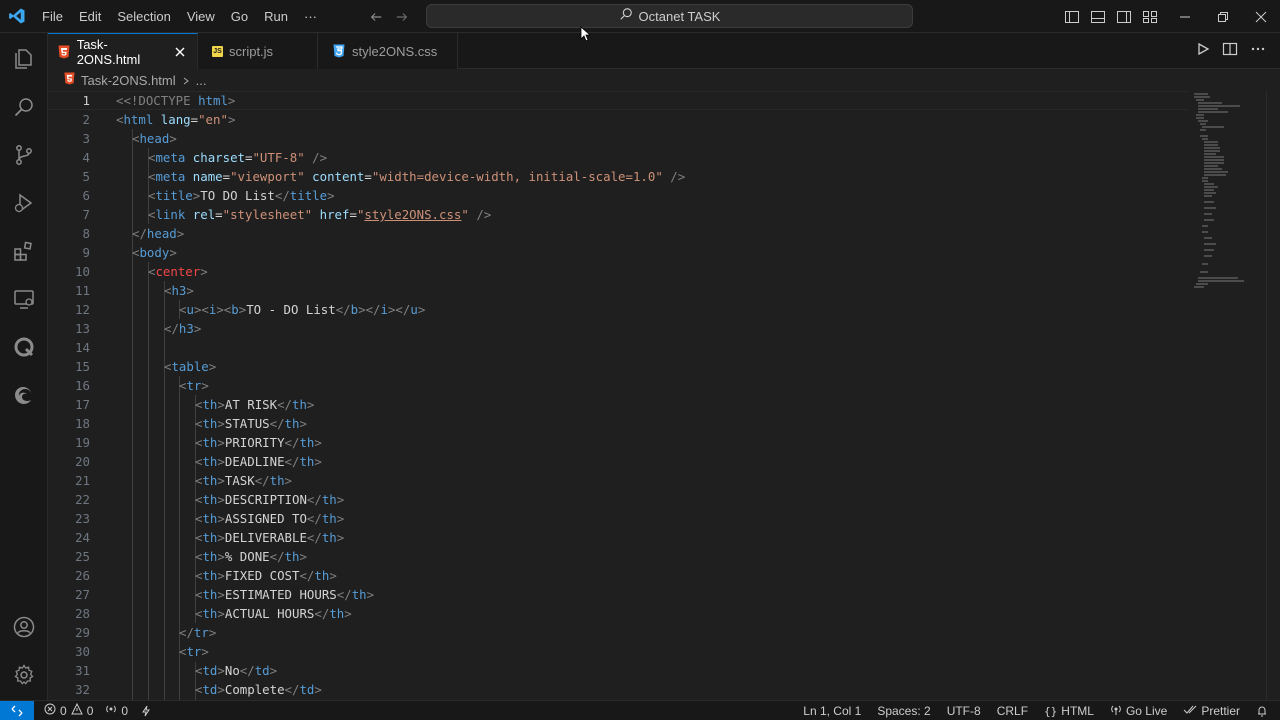 This screenshot has height=720, width=1280. Describe the element at coordinates (1230, 51) in the screenshot. I see `split-editor-icon` at that location.